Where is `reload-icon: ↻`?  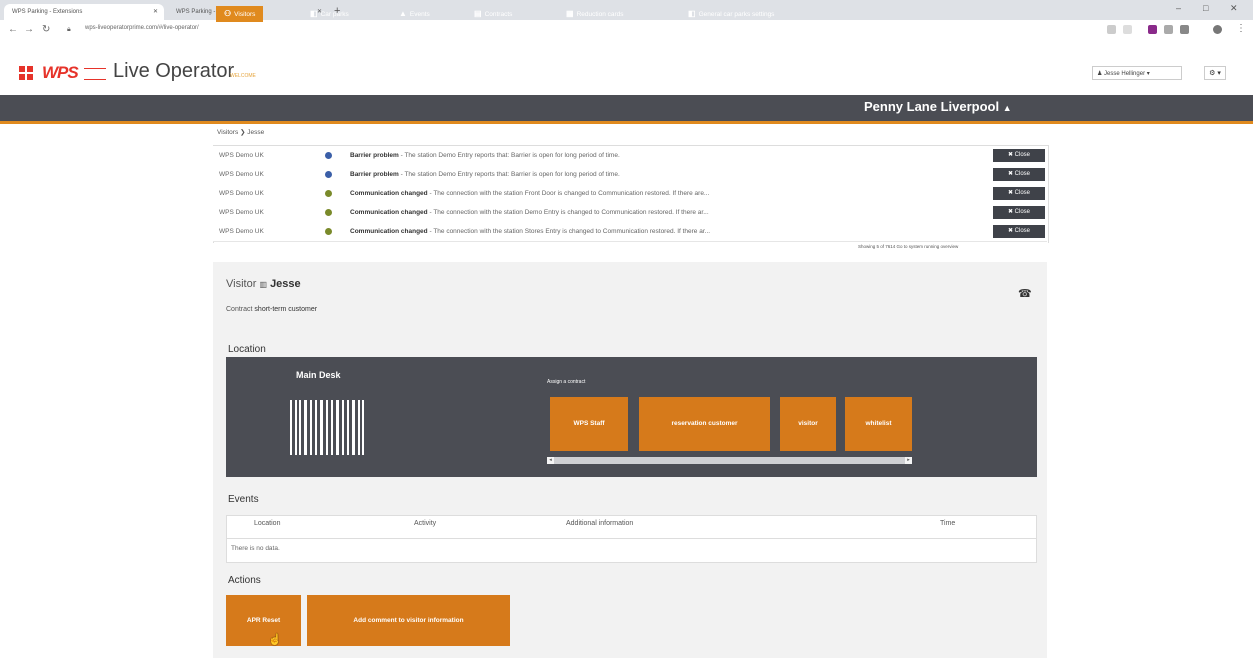 reload-icon: ↻ is located at coordinates (46, 29).